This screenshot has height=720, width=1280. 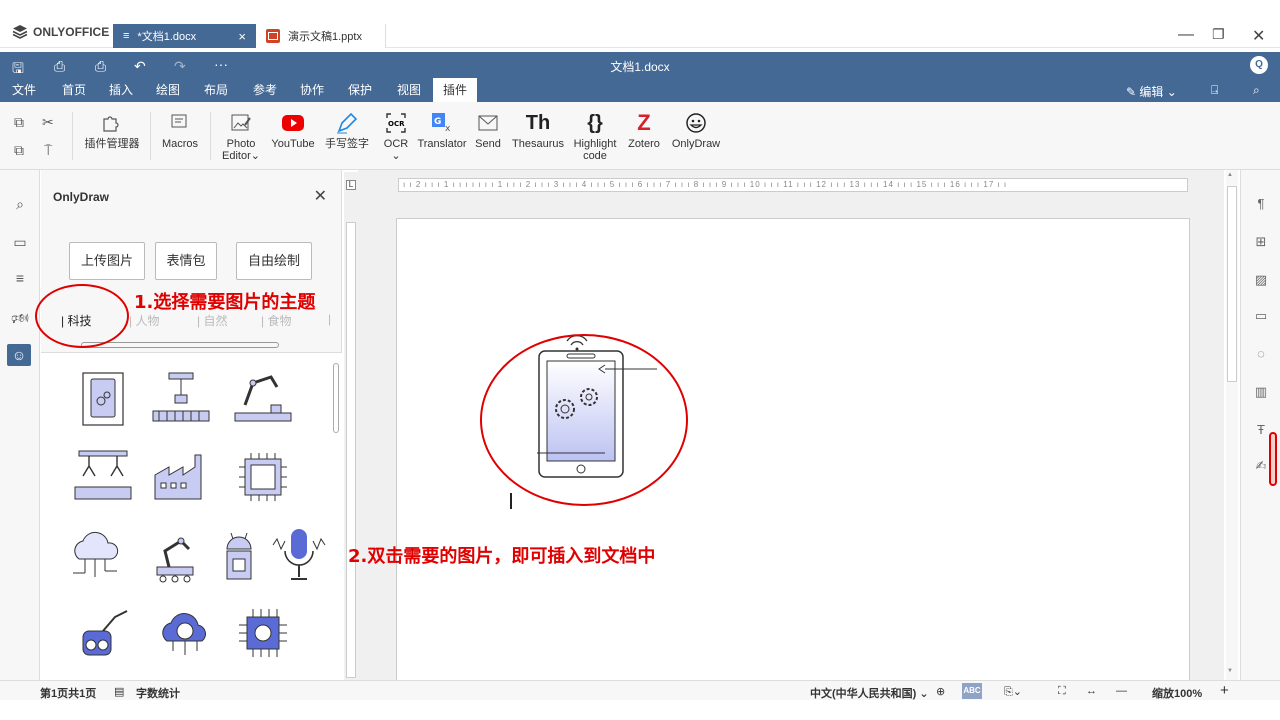 What do you see at coordinates (1224, 690) in the screenshot?
I see `zoom-in-icon: +` at bounding box center [1224, 690].